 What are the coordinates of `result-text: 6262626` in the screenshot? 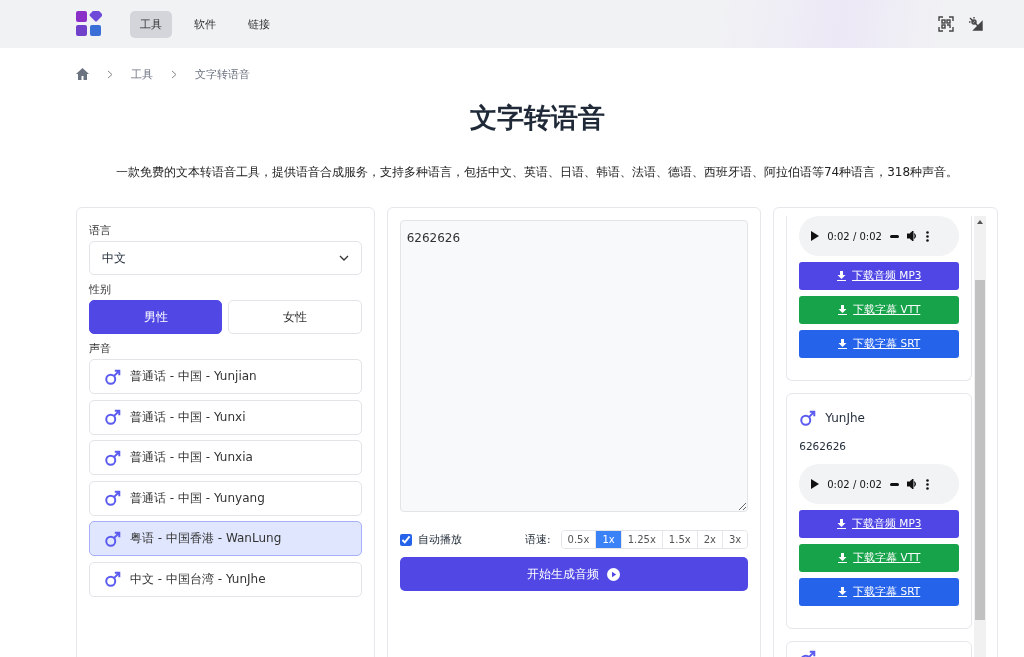 It's located at (823, 446).